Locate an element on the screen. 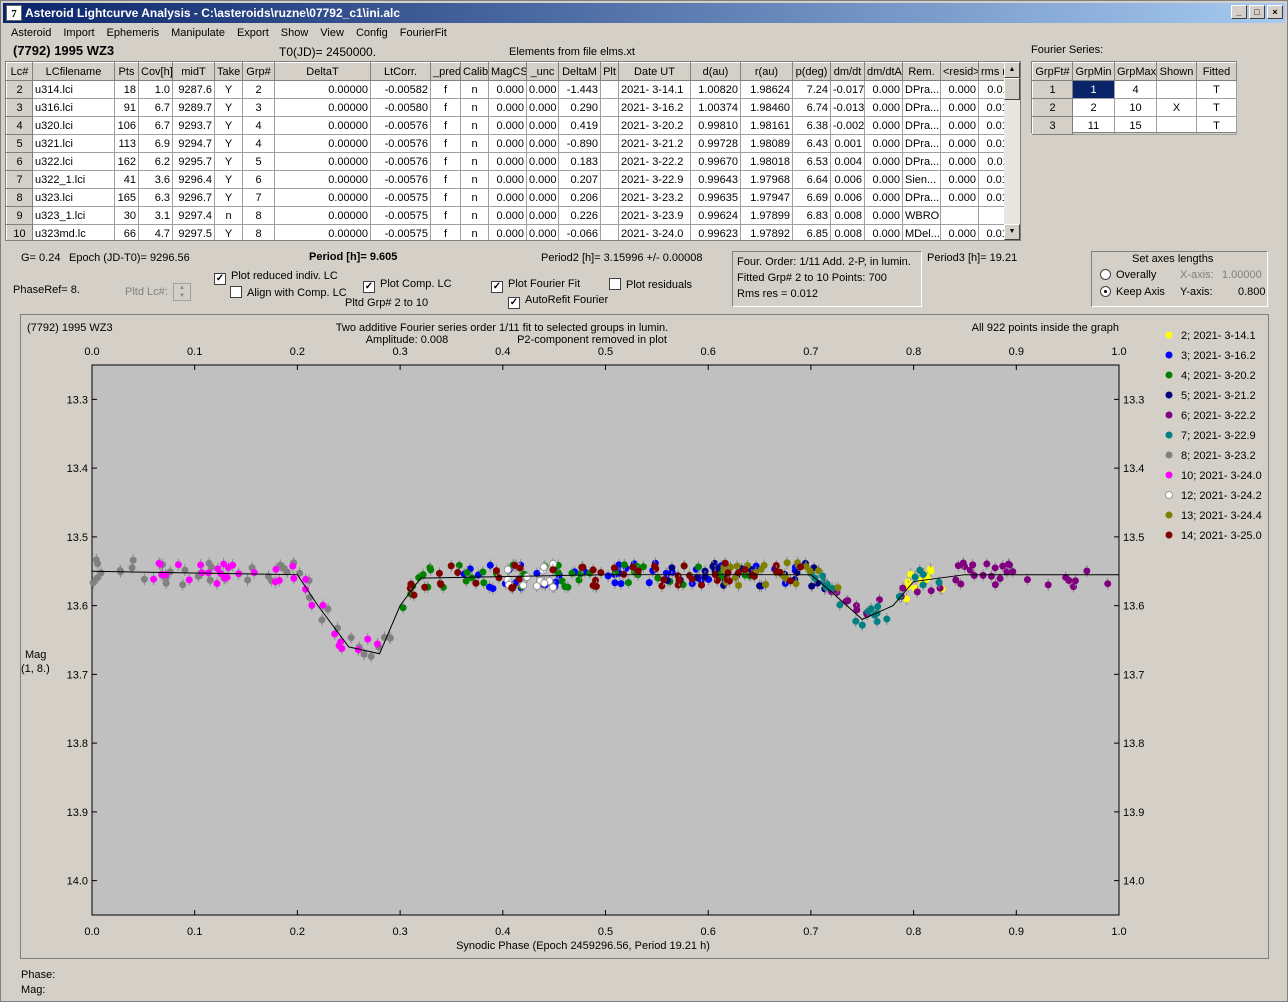 The height and width of the screenshot is (1002, 1288). fourier-cell: 15 is located at coordinates (1135, 125).